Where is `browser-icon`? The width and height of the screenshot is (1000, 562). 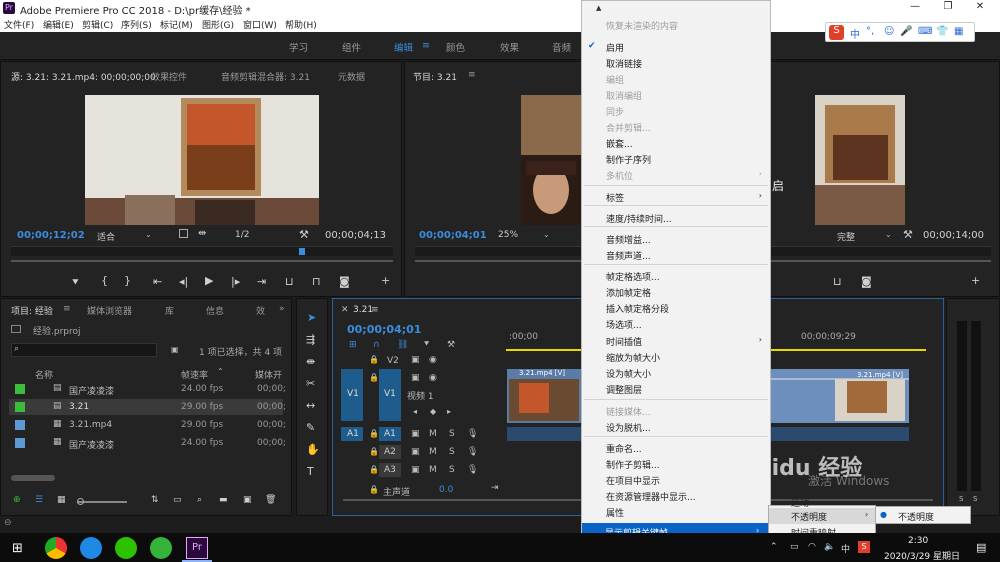
browser-icon is located at coordinates (161, 548).